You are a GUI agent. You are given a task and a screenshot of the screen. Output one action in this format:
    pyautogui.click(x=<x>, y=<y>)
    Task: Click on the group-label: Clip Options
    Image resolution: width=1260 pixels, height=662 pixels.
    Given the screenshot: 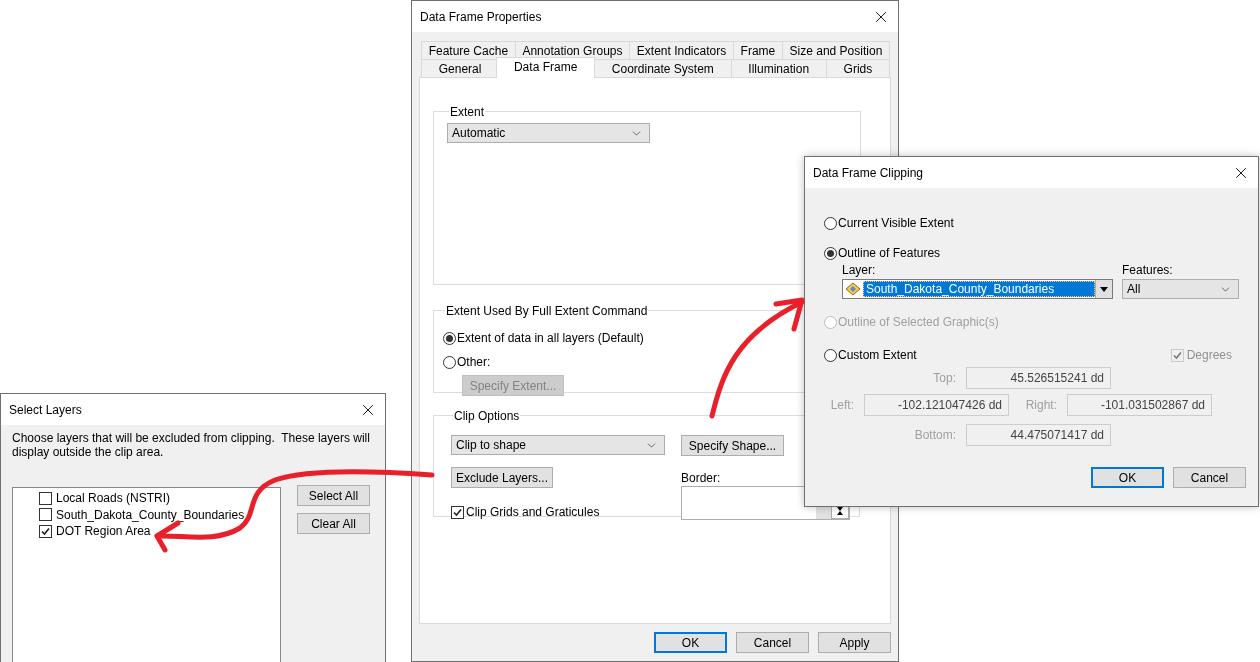 What is the action you would take?
    pyautogui.click(x=487, y=416)
    